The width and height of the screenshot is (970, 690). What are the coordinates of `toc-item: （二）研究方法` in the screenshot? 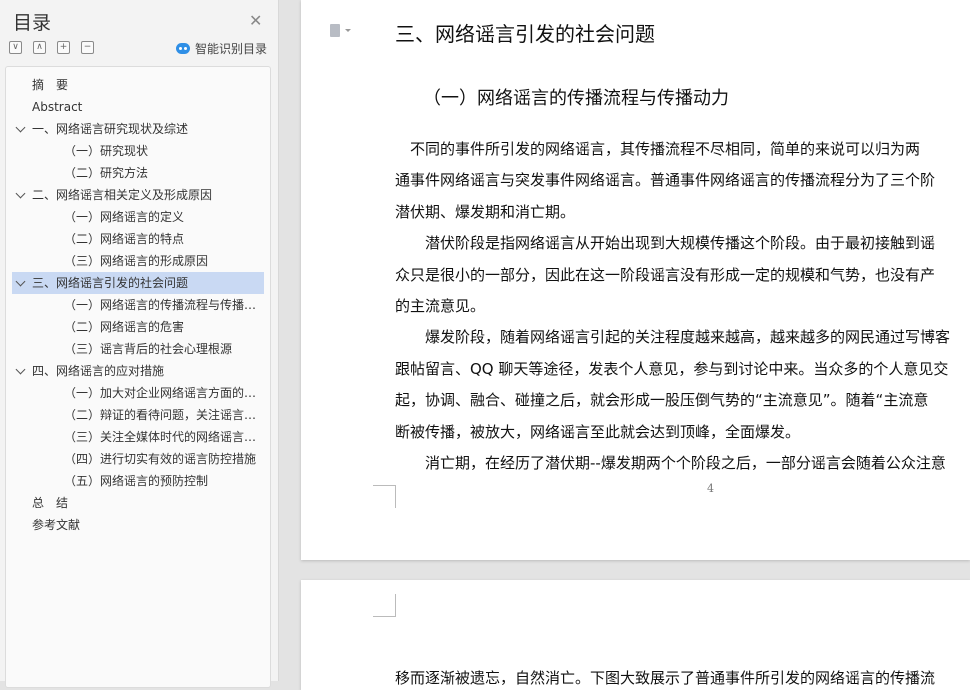 It's located at (138, 173).